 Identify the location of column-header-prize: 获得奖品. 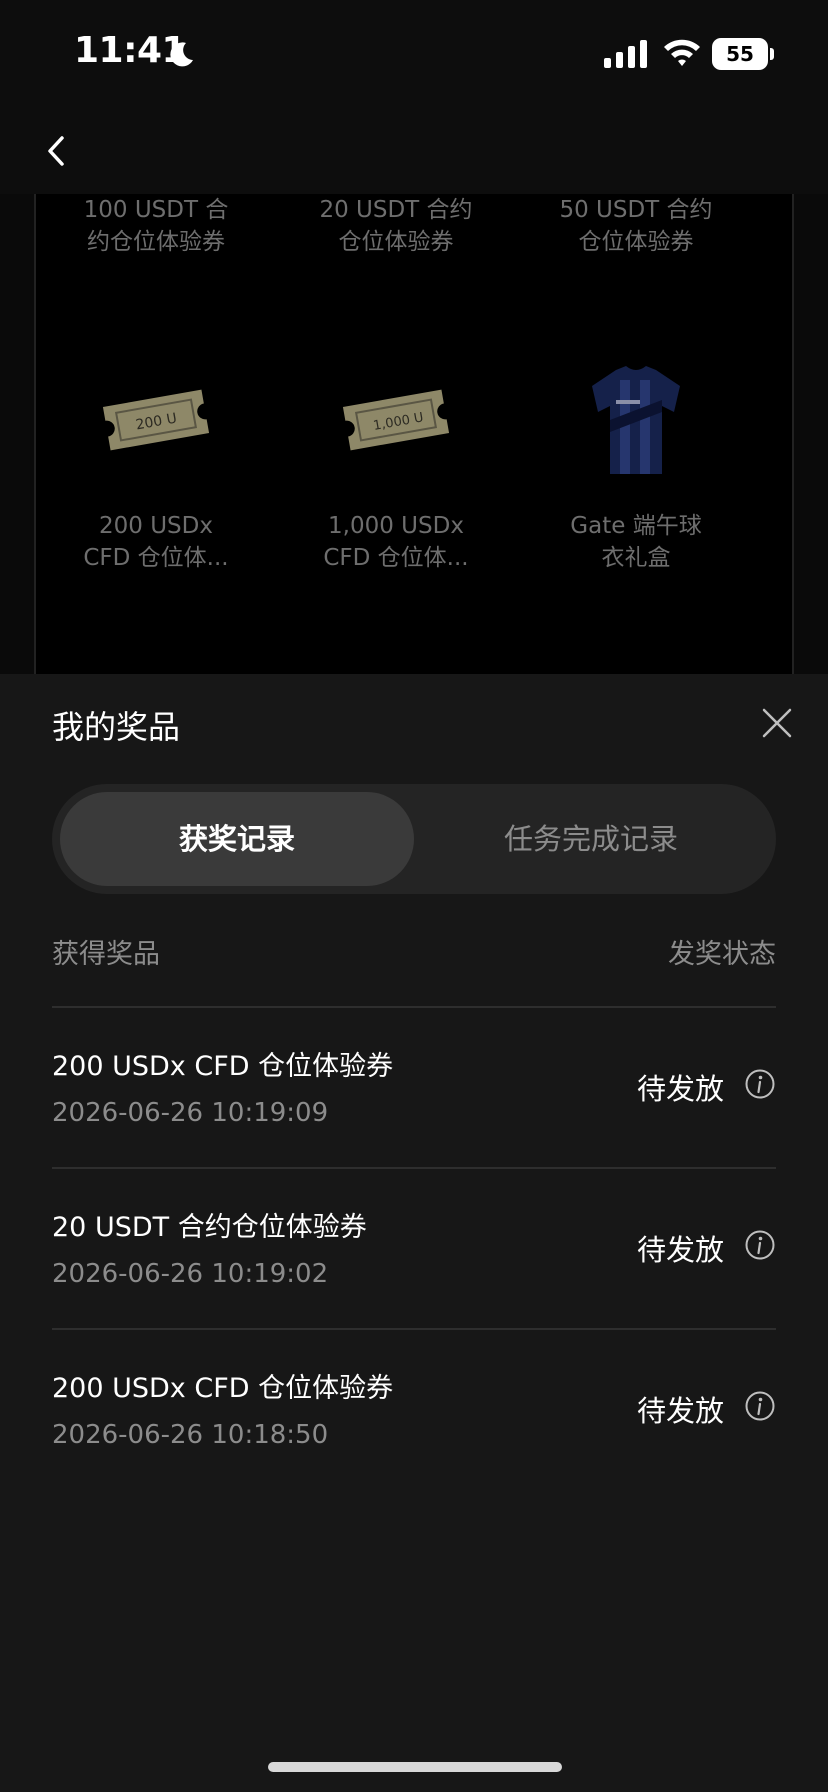
(106, 954).